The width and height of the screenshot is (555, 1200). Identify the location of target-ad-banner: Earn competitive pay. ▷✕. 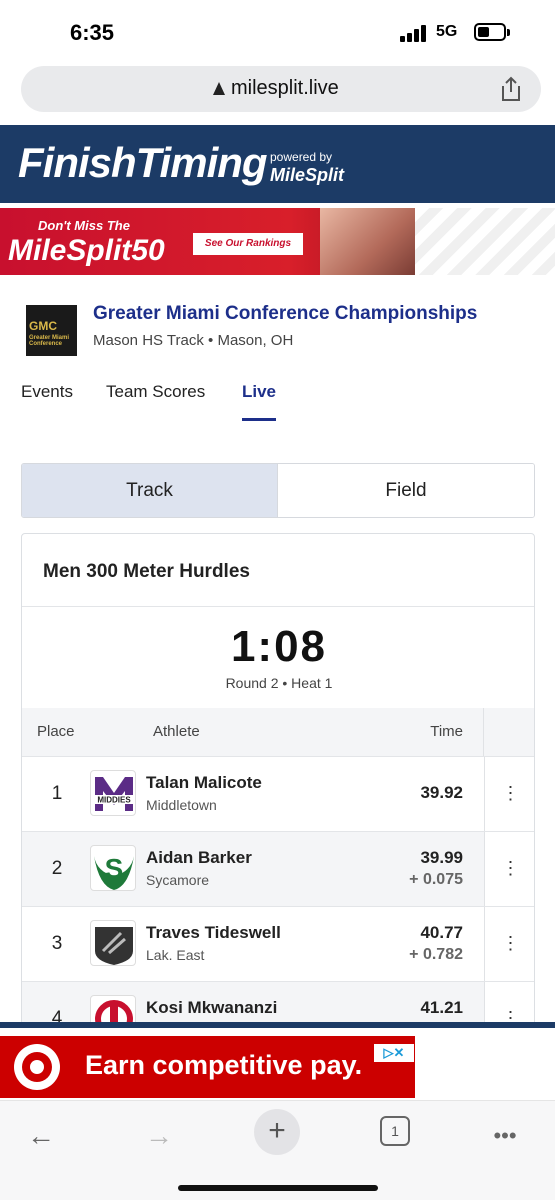
(207, 1067).